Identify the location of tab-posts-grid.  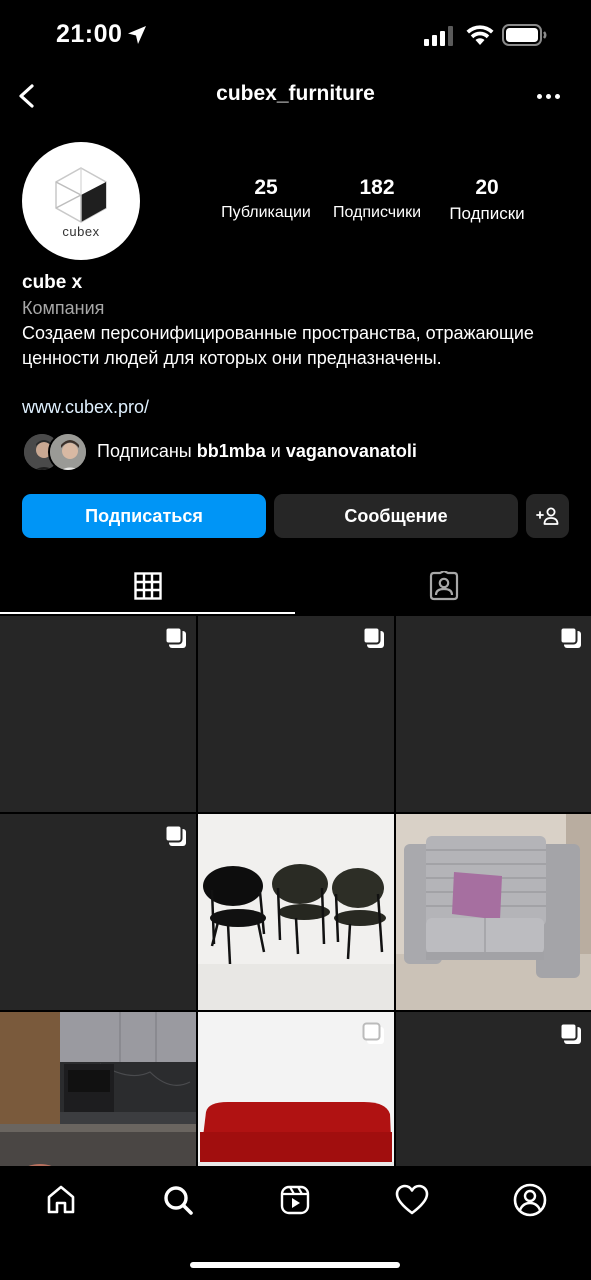
(147, 586).